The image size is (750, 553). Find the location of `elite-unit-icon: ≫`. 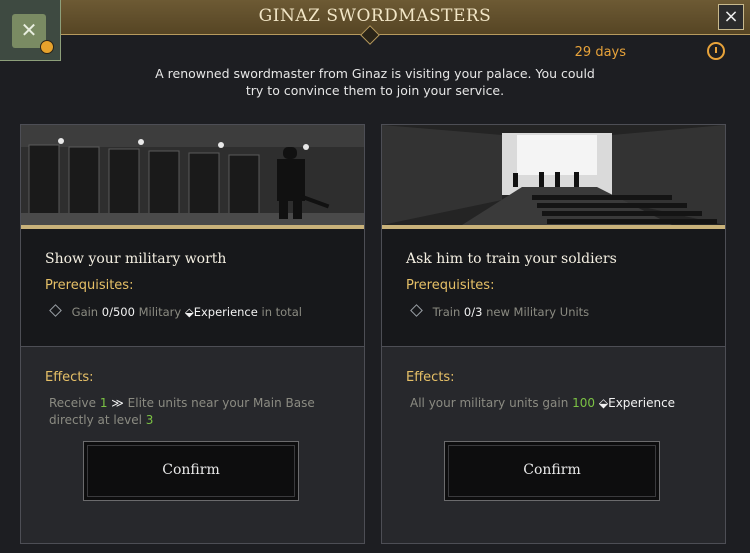

elite-unit-icon: ≫ is located at coordinates (117, 403).